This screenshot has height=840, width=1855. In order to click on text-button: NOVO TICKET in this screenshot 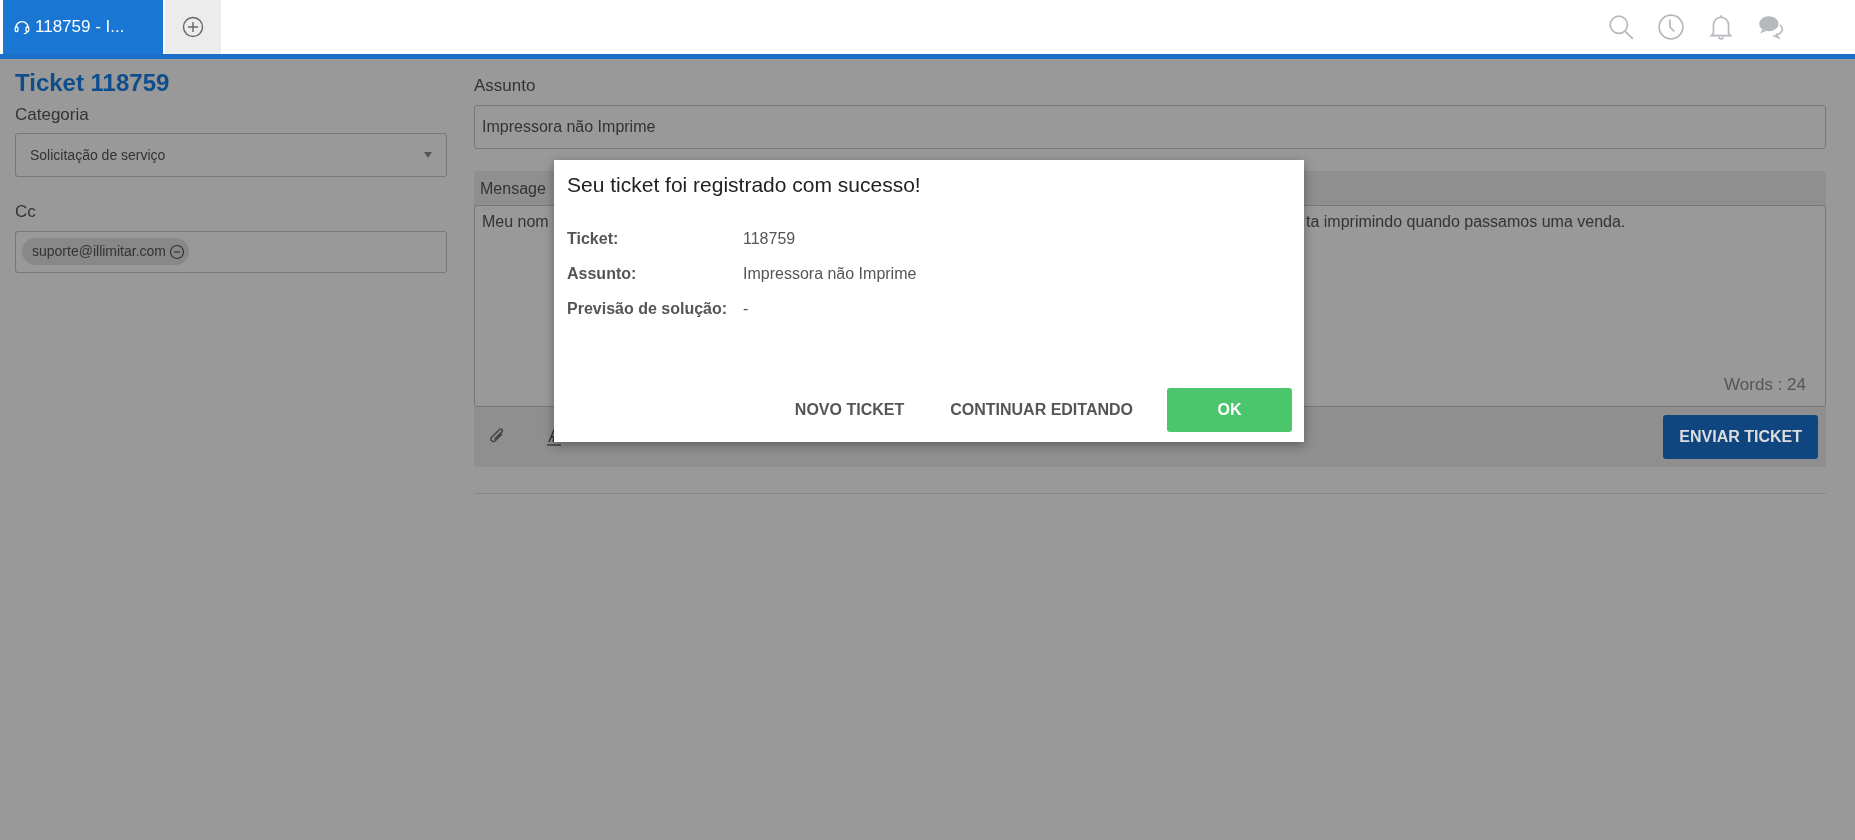, I will do `click(849, 410)`.